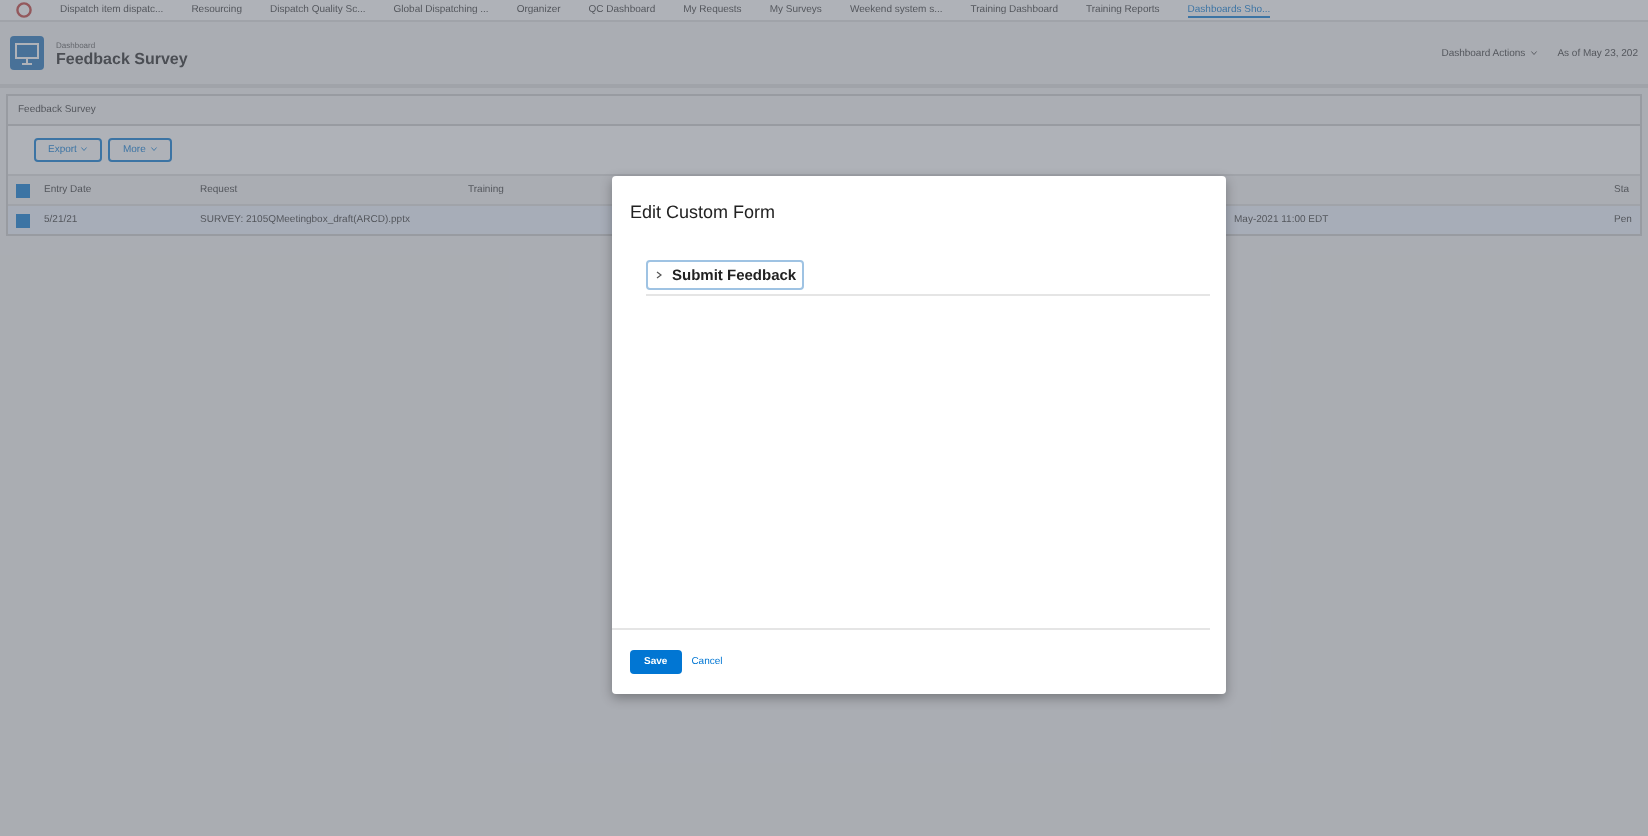 Image resolution: width=1648 pixels, height=836 pixels. I want to click on dashboard-icon, so click(27, 53).